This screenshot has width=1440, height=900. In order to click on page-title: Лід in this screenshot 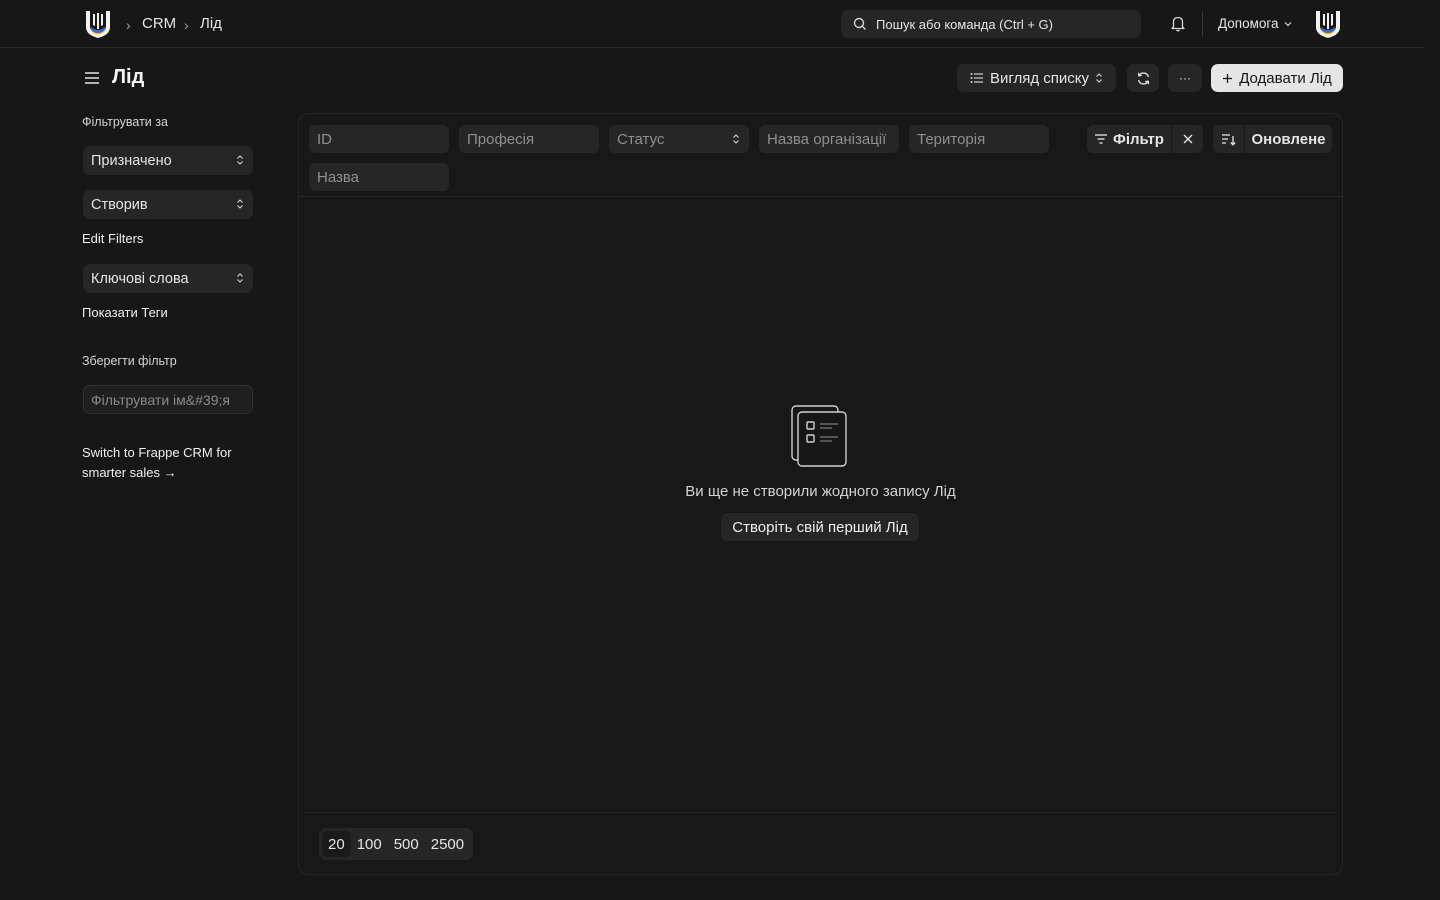, I will do `click(128, 77)`.